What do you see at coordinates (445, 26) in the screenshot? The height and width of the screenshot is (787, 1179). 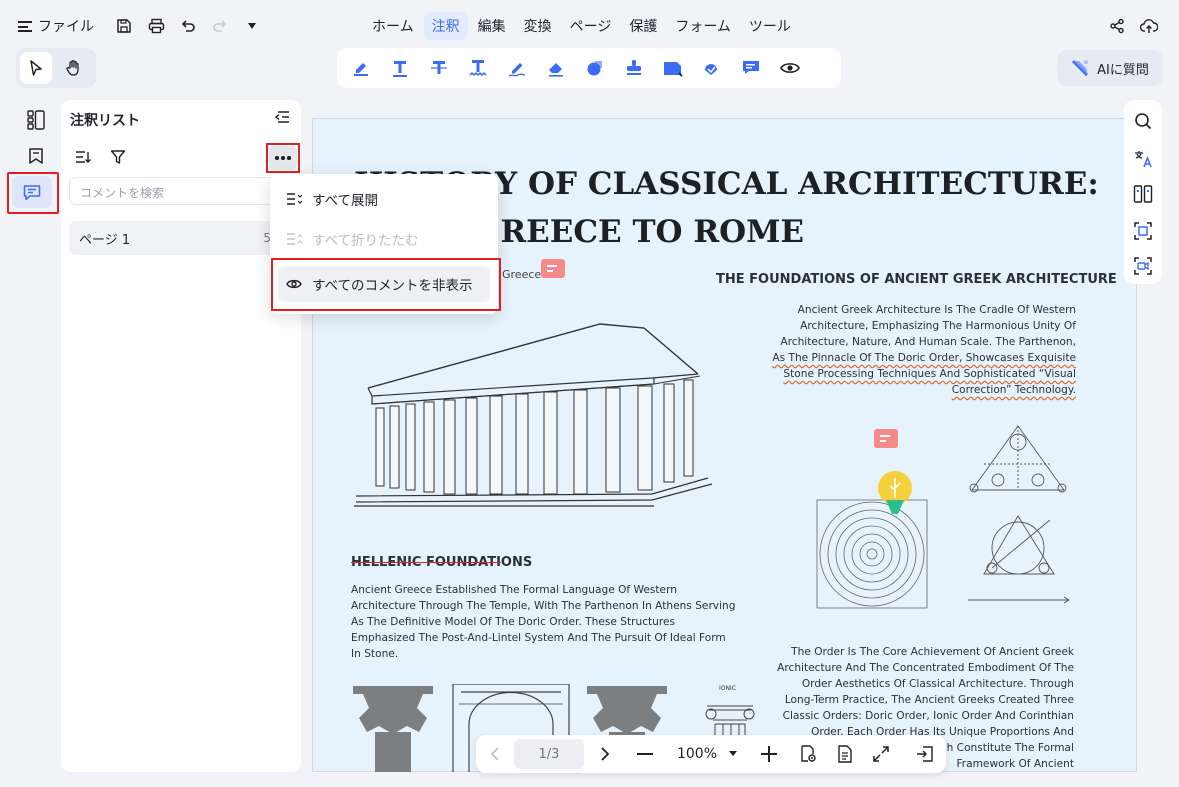 I see `tab-annotate: 注釈` at bounding box center [445, 26].